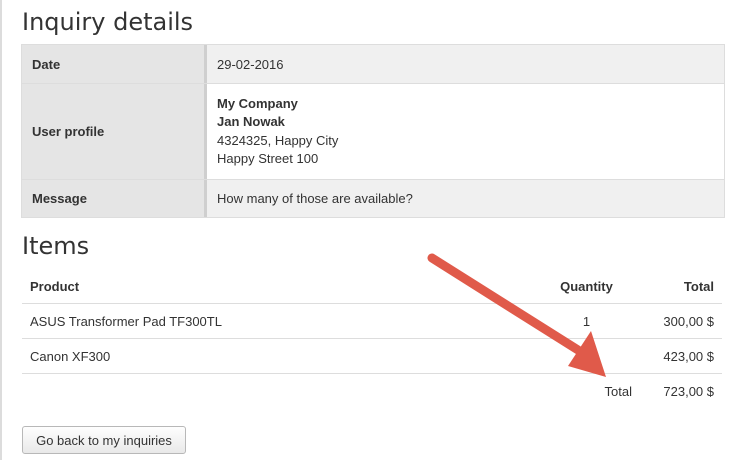 The image size is (740, 460). What do you see at coordinates (268, 158) in the screenshot?
I see `profile-street: Happy Street 100` at bounding box center [268, 158].